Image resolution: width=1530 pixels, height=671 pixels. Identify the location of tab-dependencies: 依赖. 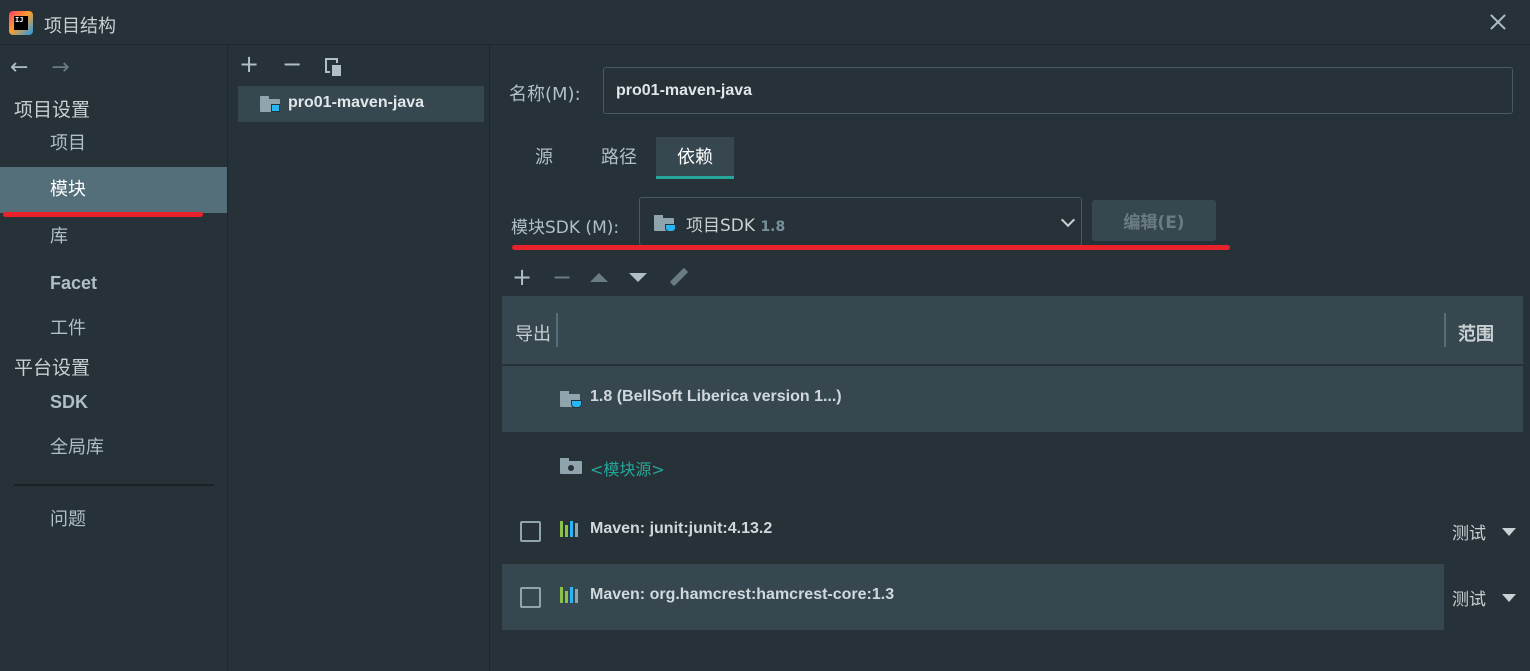
(695, 158).